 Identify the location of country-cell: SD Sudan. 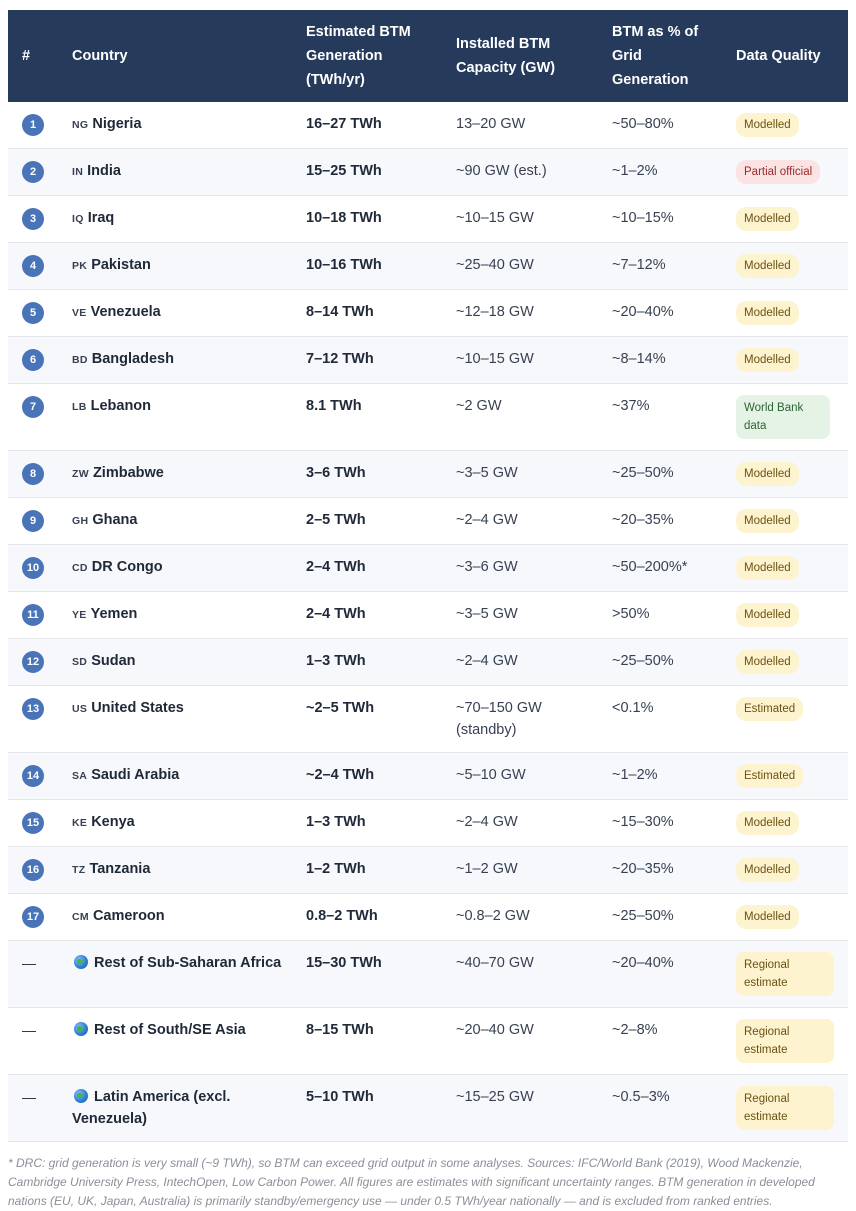
(182, 662).